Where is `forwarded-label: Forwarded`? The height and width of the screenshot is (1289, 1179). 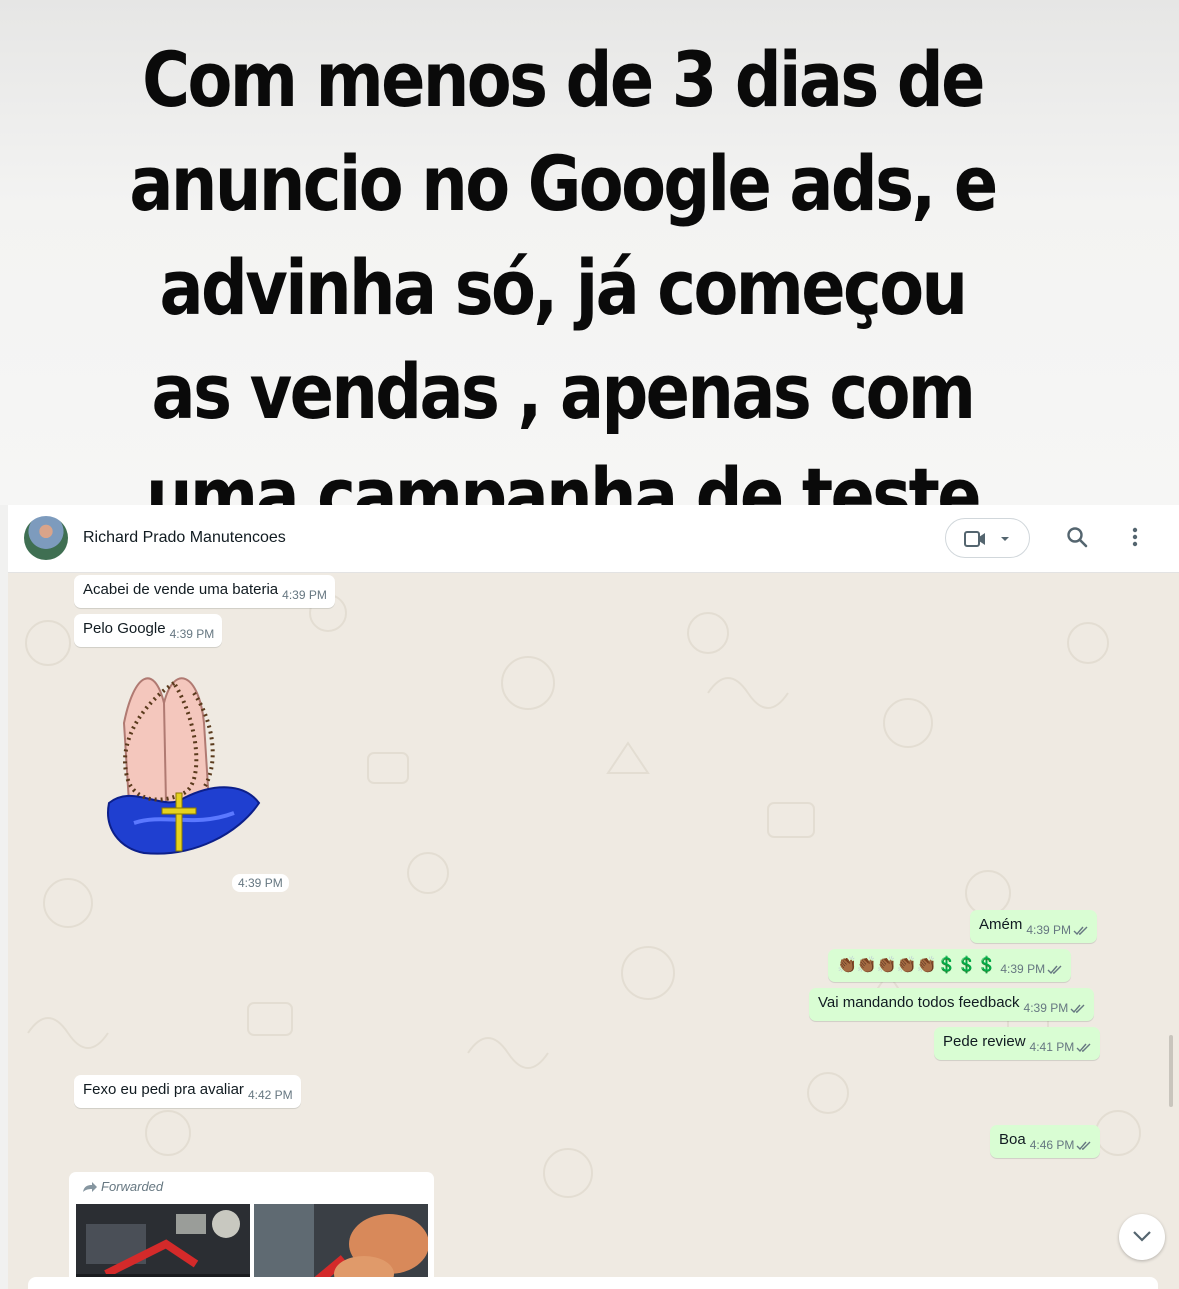 forwarded-label: Forwarded is located at coordinates (132, 1186).